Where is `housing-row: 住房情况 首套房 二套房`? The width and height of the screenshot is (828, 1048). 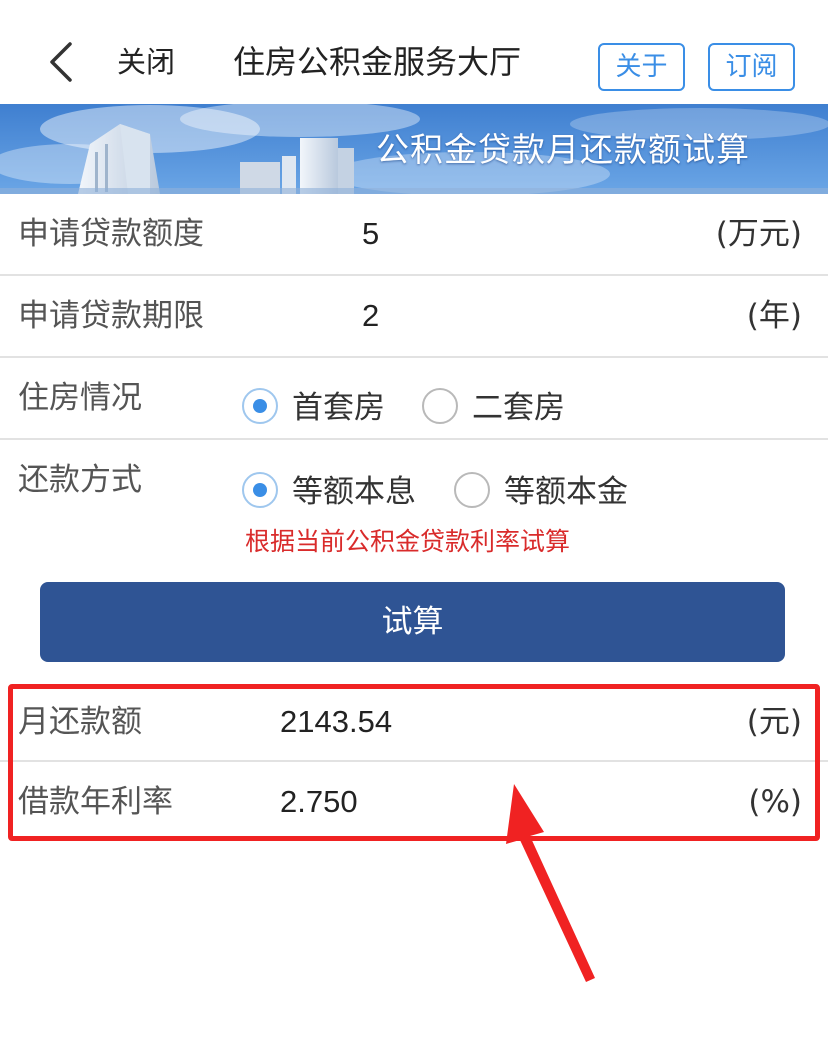 housing-row: 住房情况 首套房 二套房 is located at coordinates (414, 399).